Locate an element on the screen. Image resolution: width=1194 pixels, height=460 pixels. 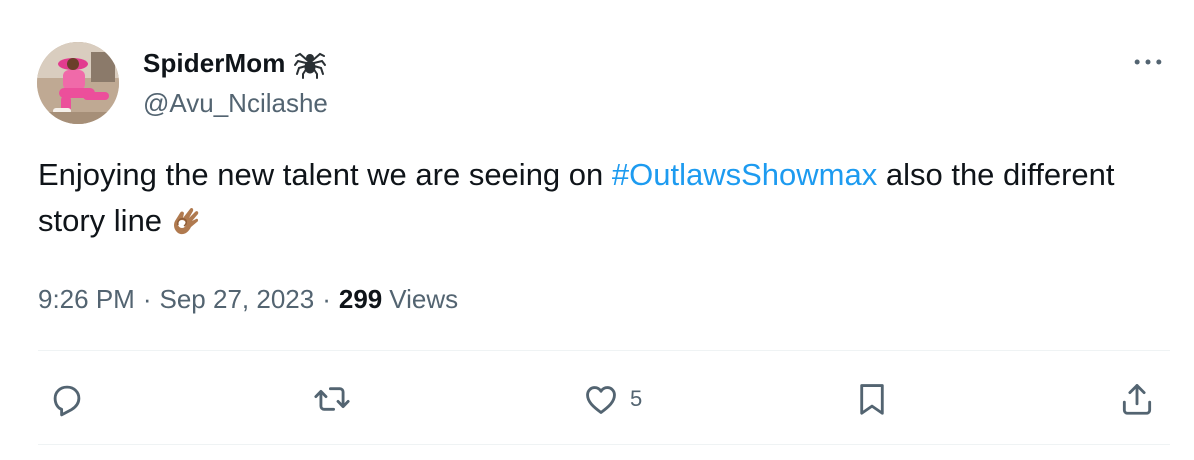
avatar-image is located at coordinates (78, 83).